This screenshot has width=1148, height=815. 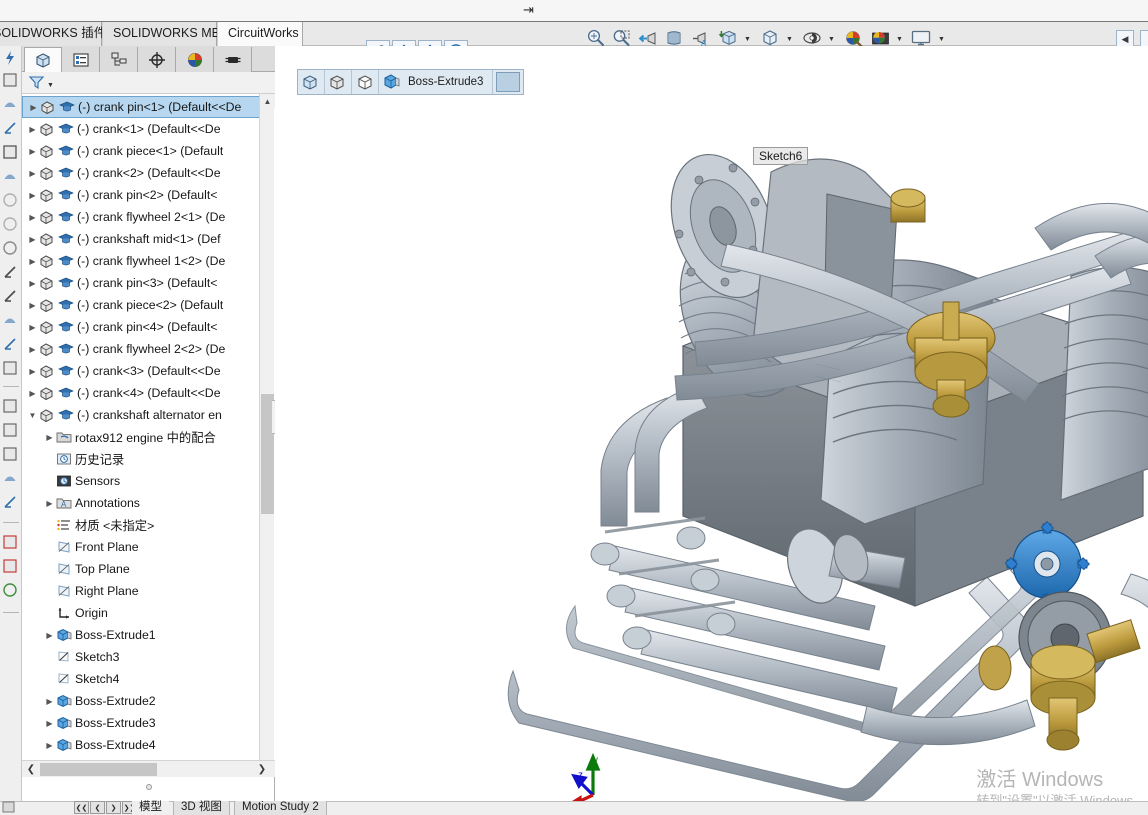 I want to click on scroll-left-arrow-icon: ❮, so click(x=31, y=769).